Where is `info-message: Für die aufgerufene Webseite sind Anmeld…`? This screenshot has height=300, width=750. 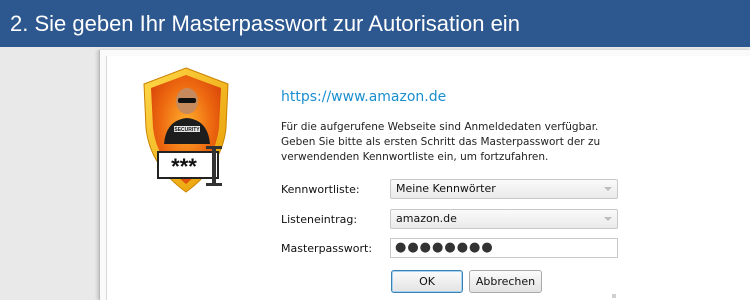 info-message: Für die aufgerufene Webseite sind Anmeld… is located at coordinates (456, 142).